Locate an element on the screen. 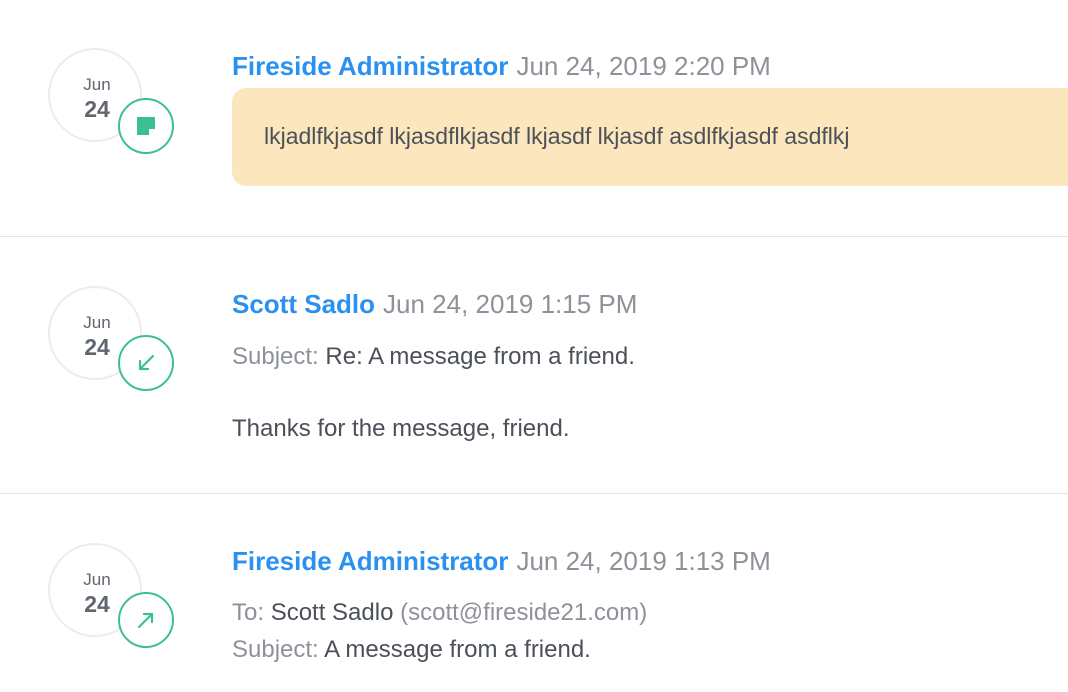 This screenshot has height=692, width=1068. subject-value: Re: A message from a friend. is located at coordinates (480, 356).